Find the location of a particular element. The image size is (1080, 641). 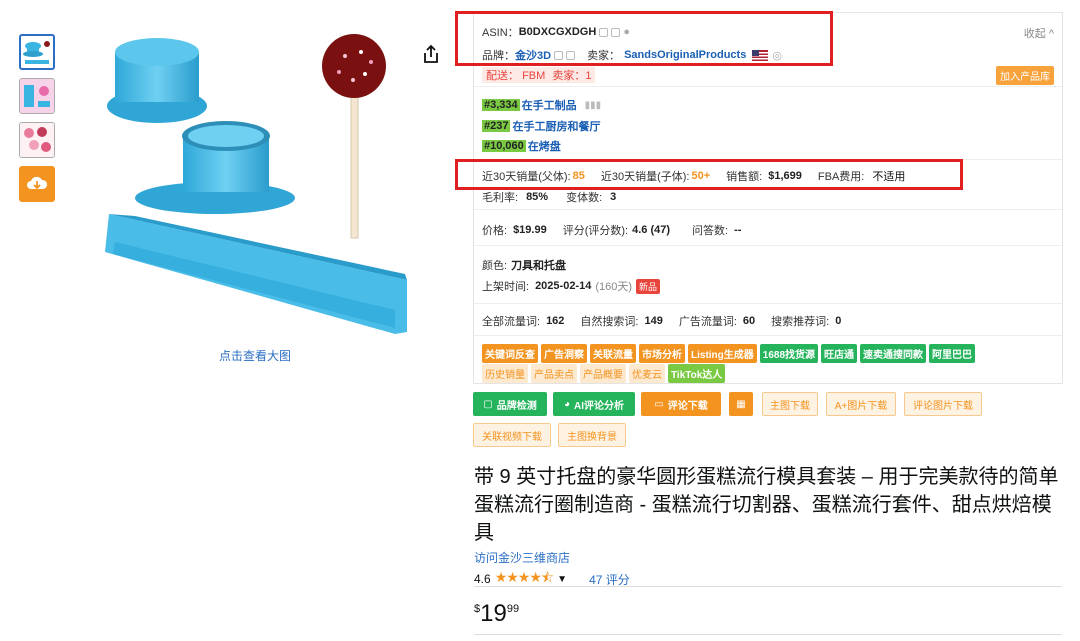

listed-value: 2025-02-14 is located at coordinates (563, 286).